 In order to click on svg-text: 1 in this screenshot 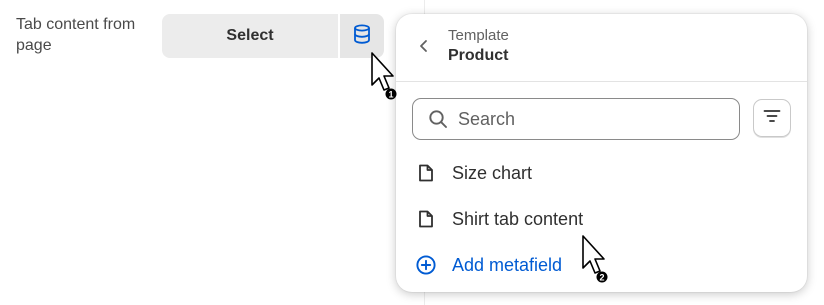, I will do `click(390, 95)`.